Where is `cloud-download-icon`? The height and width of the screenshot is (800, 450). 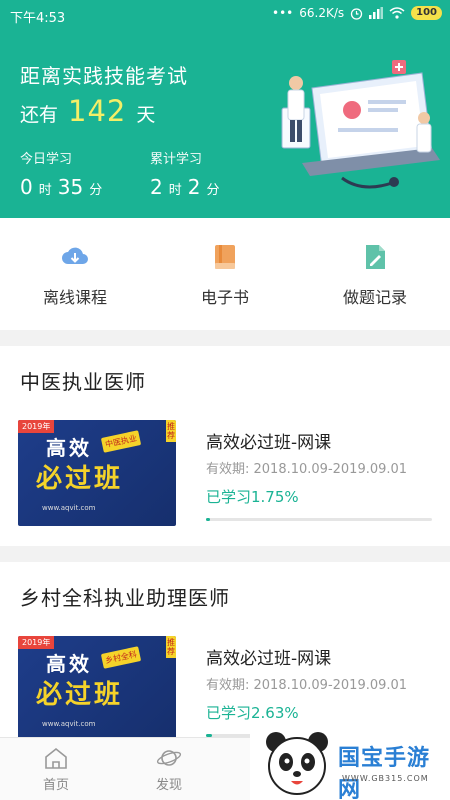
cloud-download-icon is located at coordinates (75, 255).